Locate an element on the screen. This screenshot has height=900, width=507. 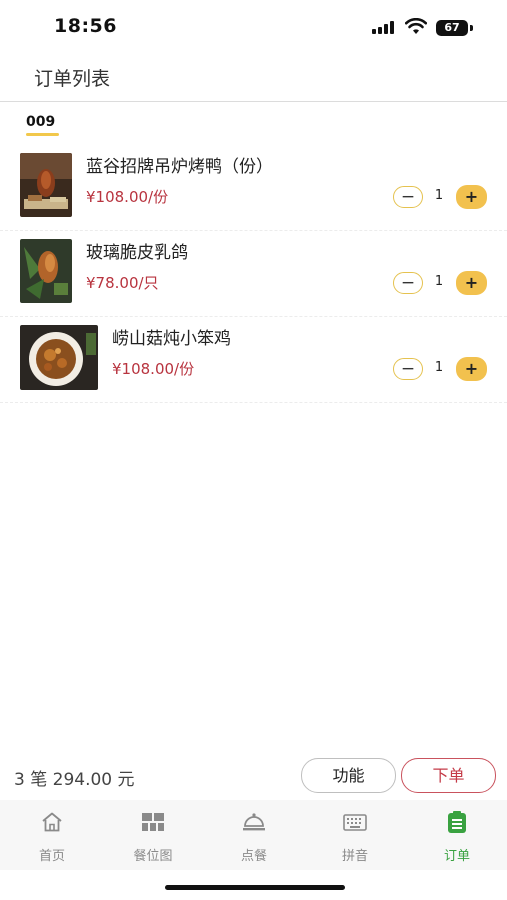
bottom-tab-bar: 首页 餐位图 点餐 拼音 订单 is located at coordinates (253, 835).